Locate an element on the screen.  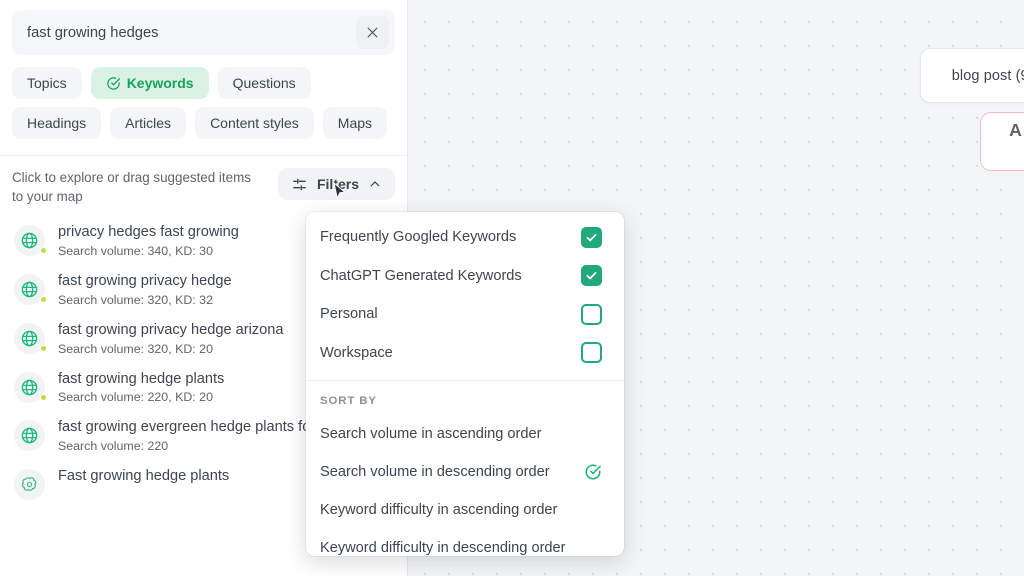
tab-maps: Maps is located at coordinates (355, 123).